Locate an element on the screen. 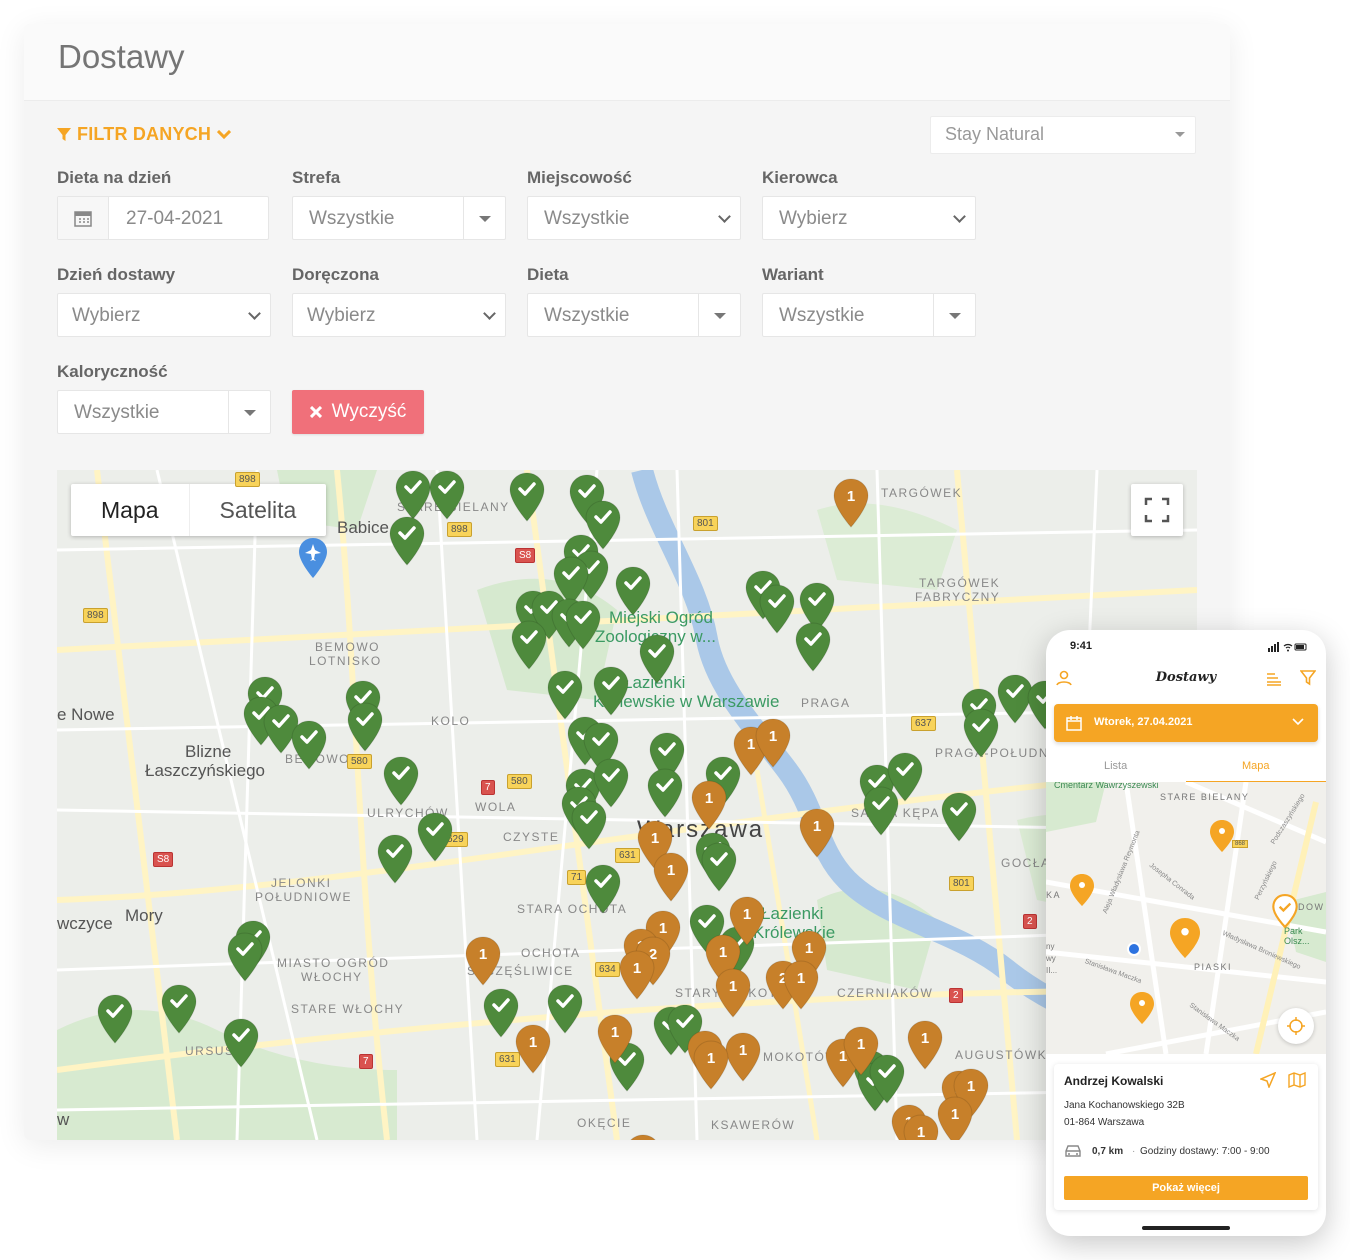 Image resolution: width=1350 pixels, height=1260 pixels. map-label: DOW is located at coordinates (1311, 907).